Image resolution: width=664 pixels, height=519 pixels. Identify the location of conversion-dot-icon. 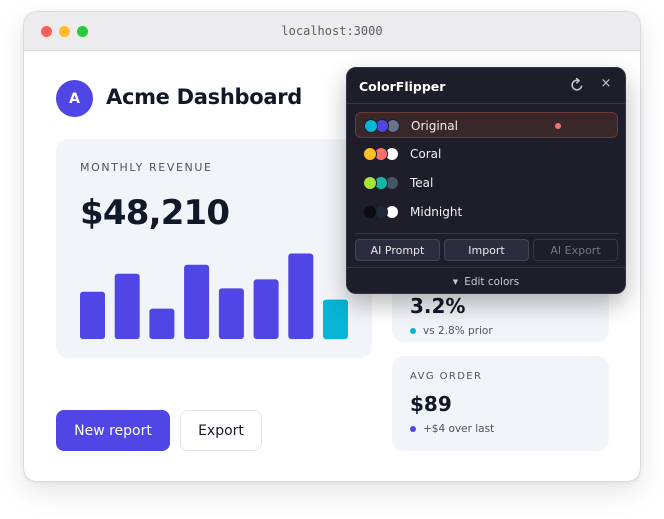
(413, 331).